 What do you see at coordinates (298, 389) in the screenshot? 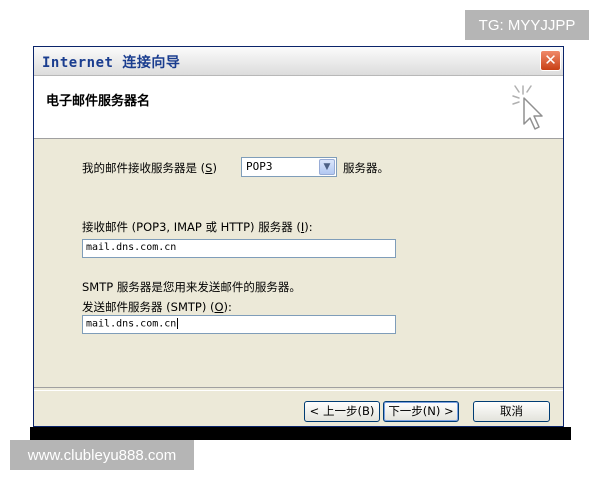
I see `button-separator` at bounding box center [298, 389].